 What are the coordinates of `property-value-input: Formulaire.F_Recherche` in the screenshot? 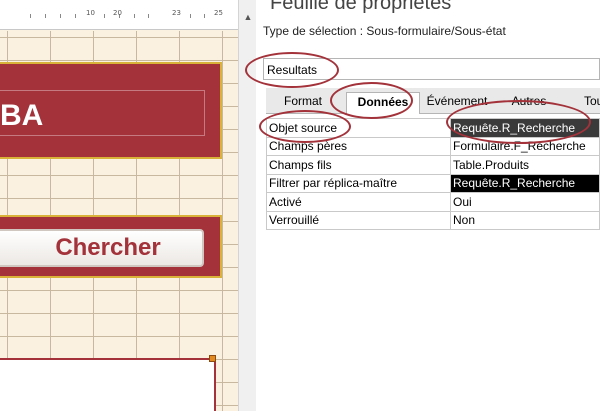 It's located at (525, 146).